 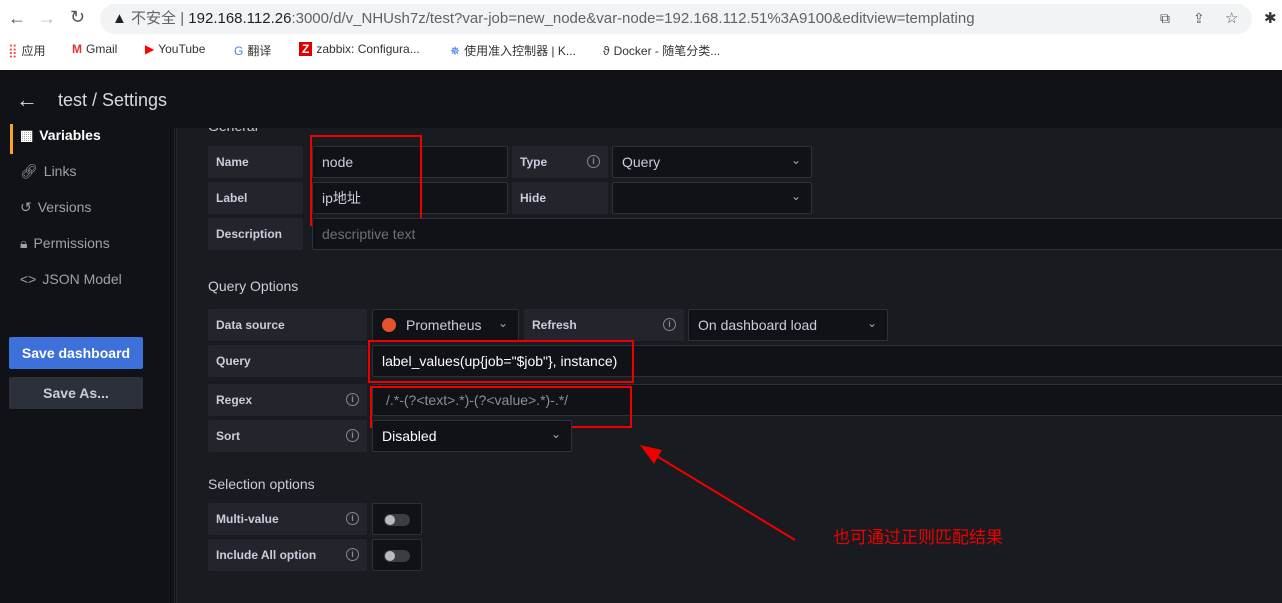 What do you see at coordinates (11, 139) in the screenshot?
I see `active-indicator` at bounding box center [11, 139].